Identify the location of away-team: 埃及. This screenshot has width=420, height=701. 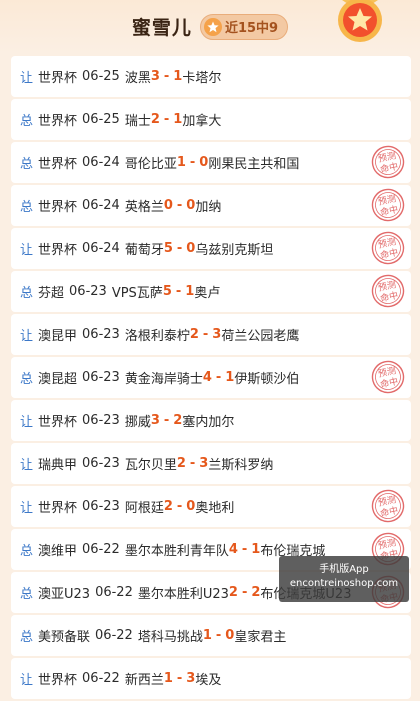
(208, 680).